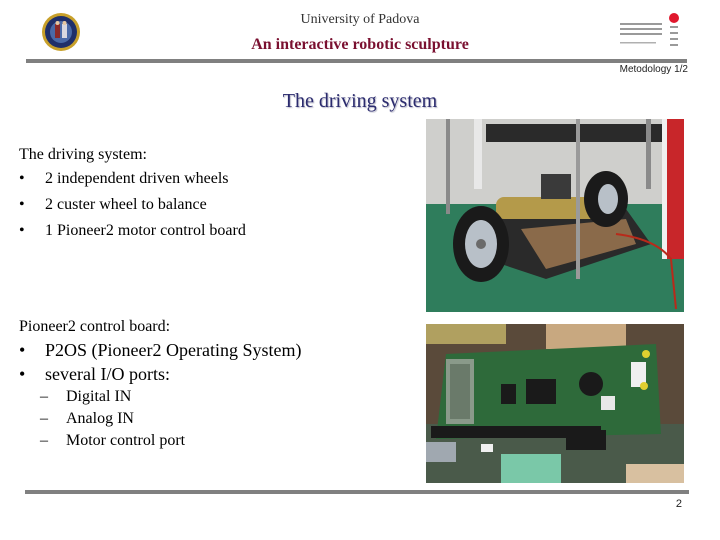  I want to click on sub-list-item: – Digital IN, so click(160, 397).